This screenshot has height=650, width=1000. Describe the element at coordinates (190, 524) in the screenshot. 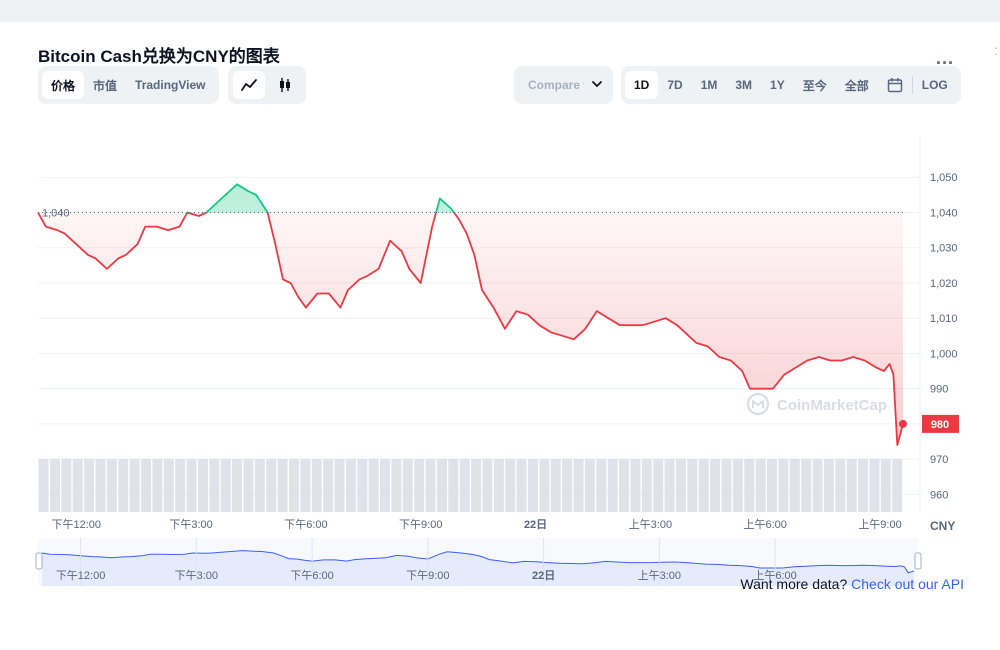

I see `x-tick-label: 下午3:00` at that location.